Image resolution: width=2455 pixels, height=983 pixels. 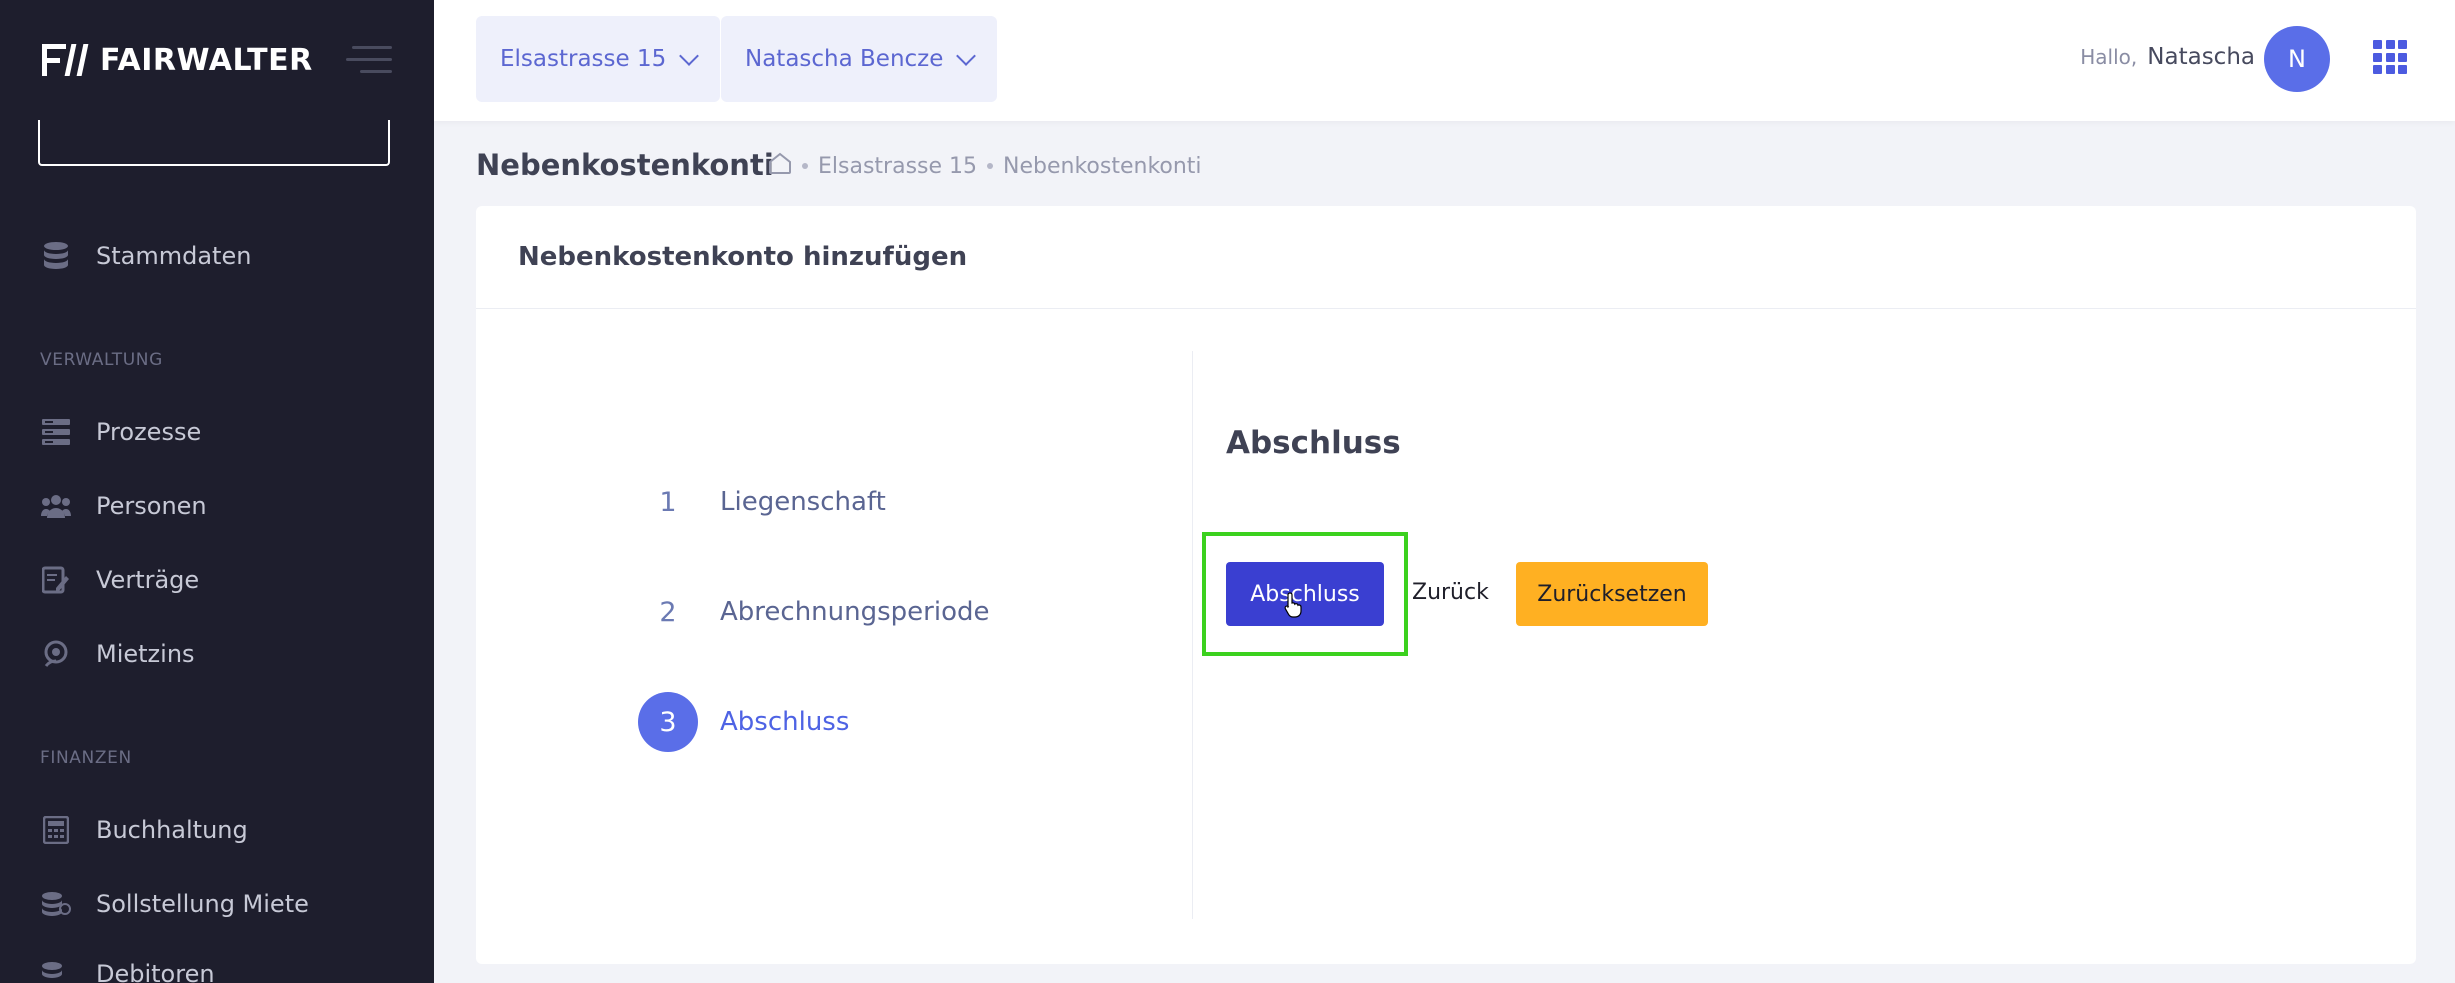 I want to click on wizard-step-liegenschaft: 1 Liegenschaft, so click(x=762, y=502).